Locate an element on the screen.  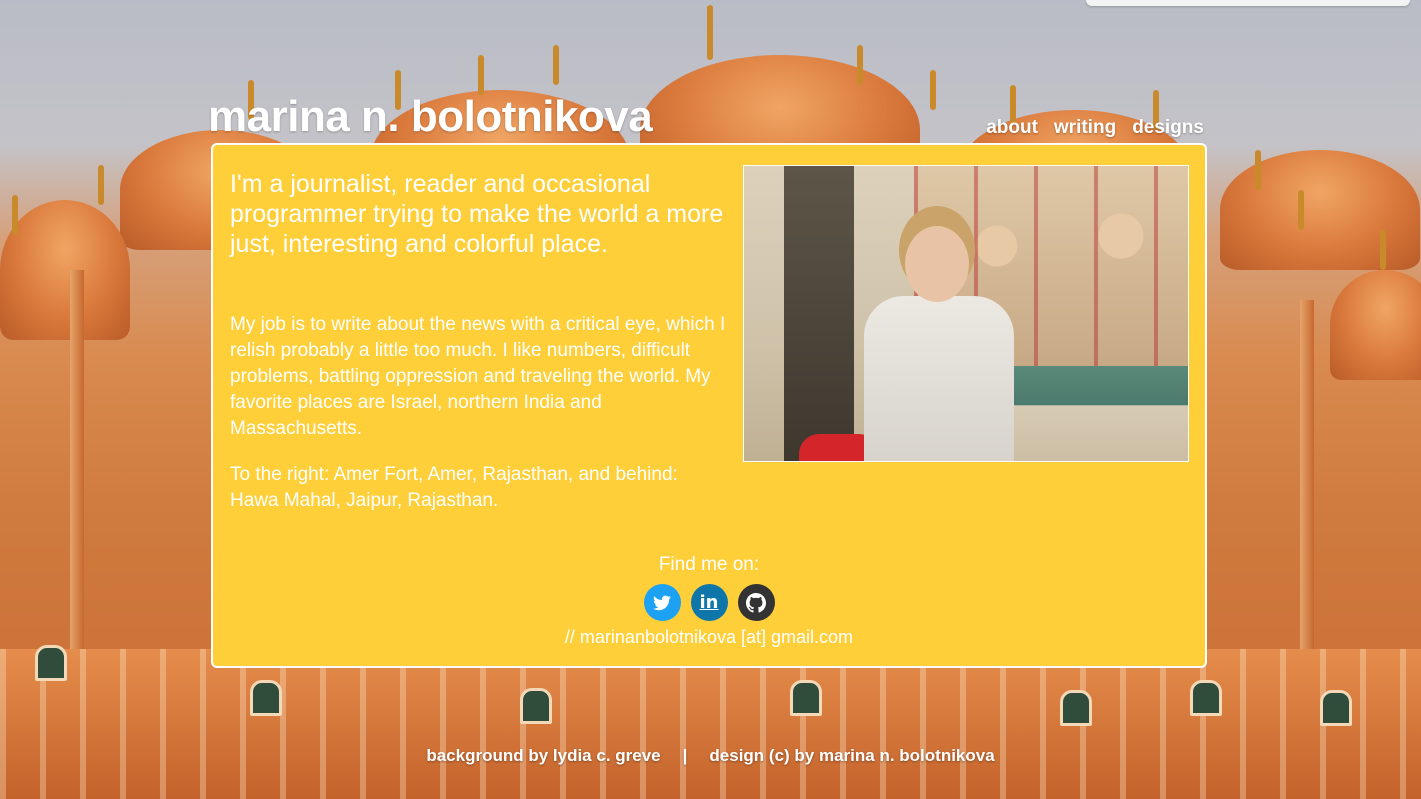
linkedin-glyph: in is located at coordinates (709, 602).